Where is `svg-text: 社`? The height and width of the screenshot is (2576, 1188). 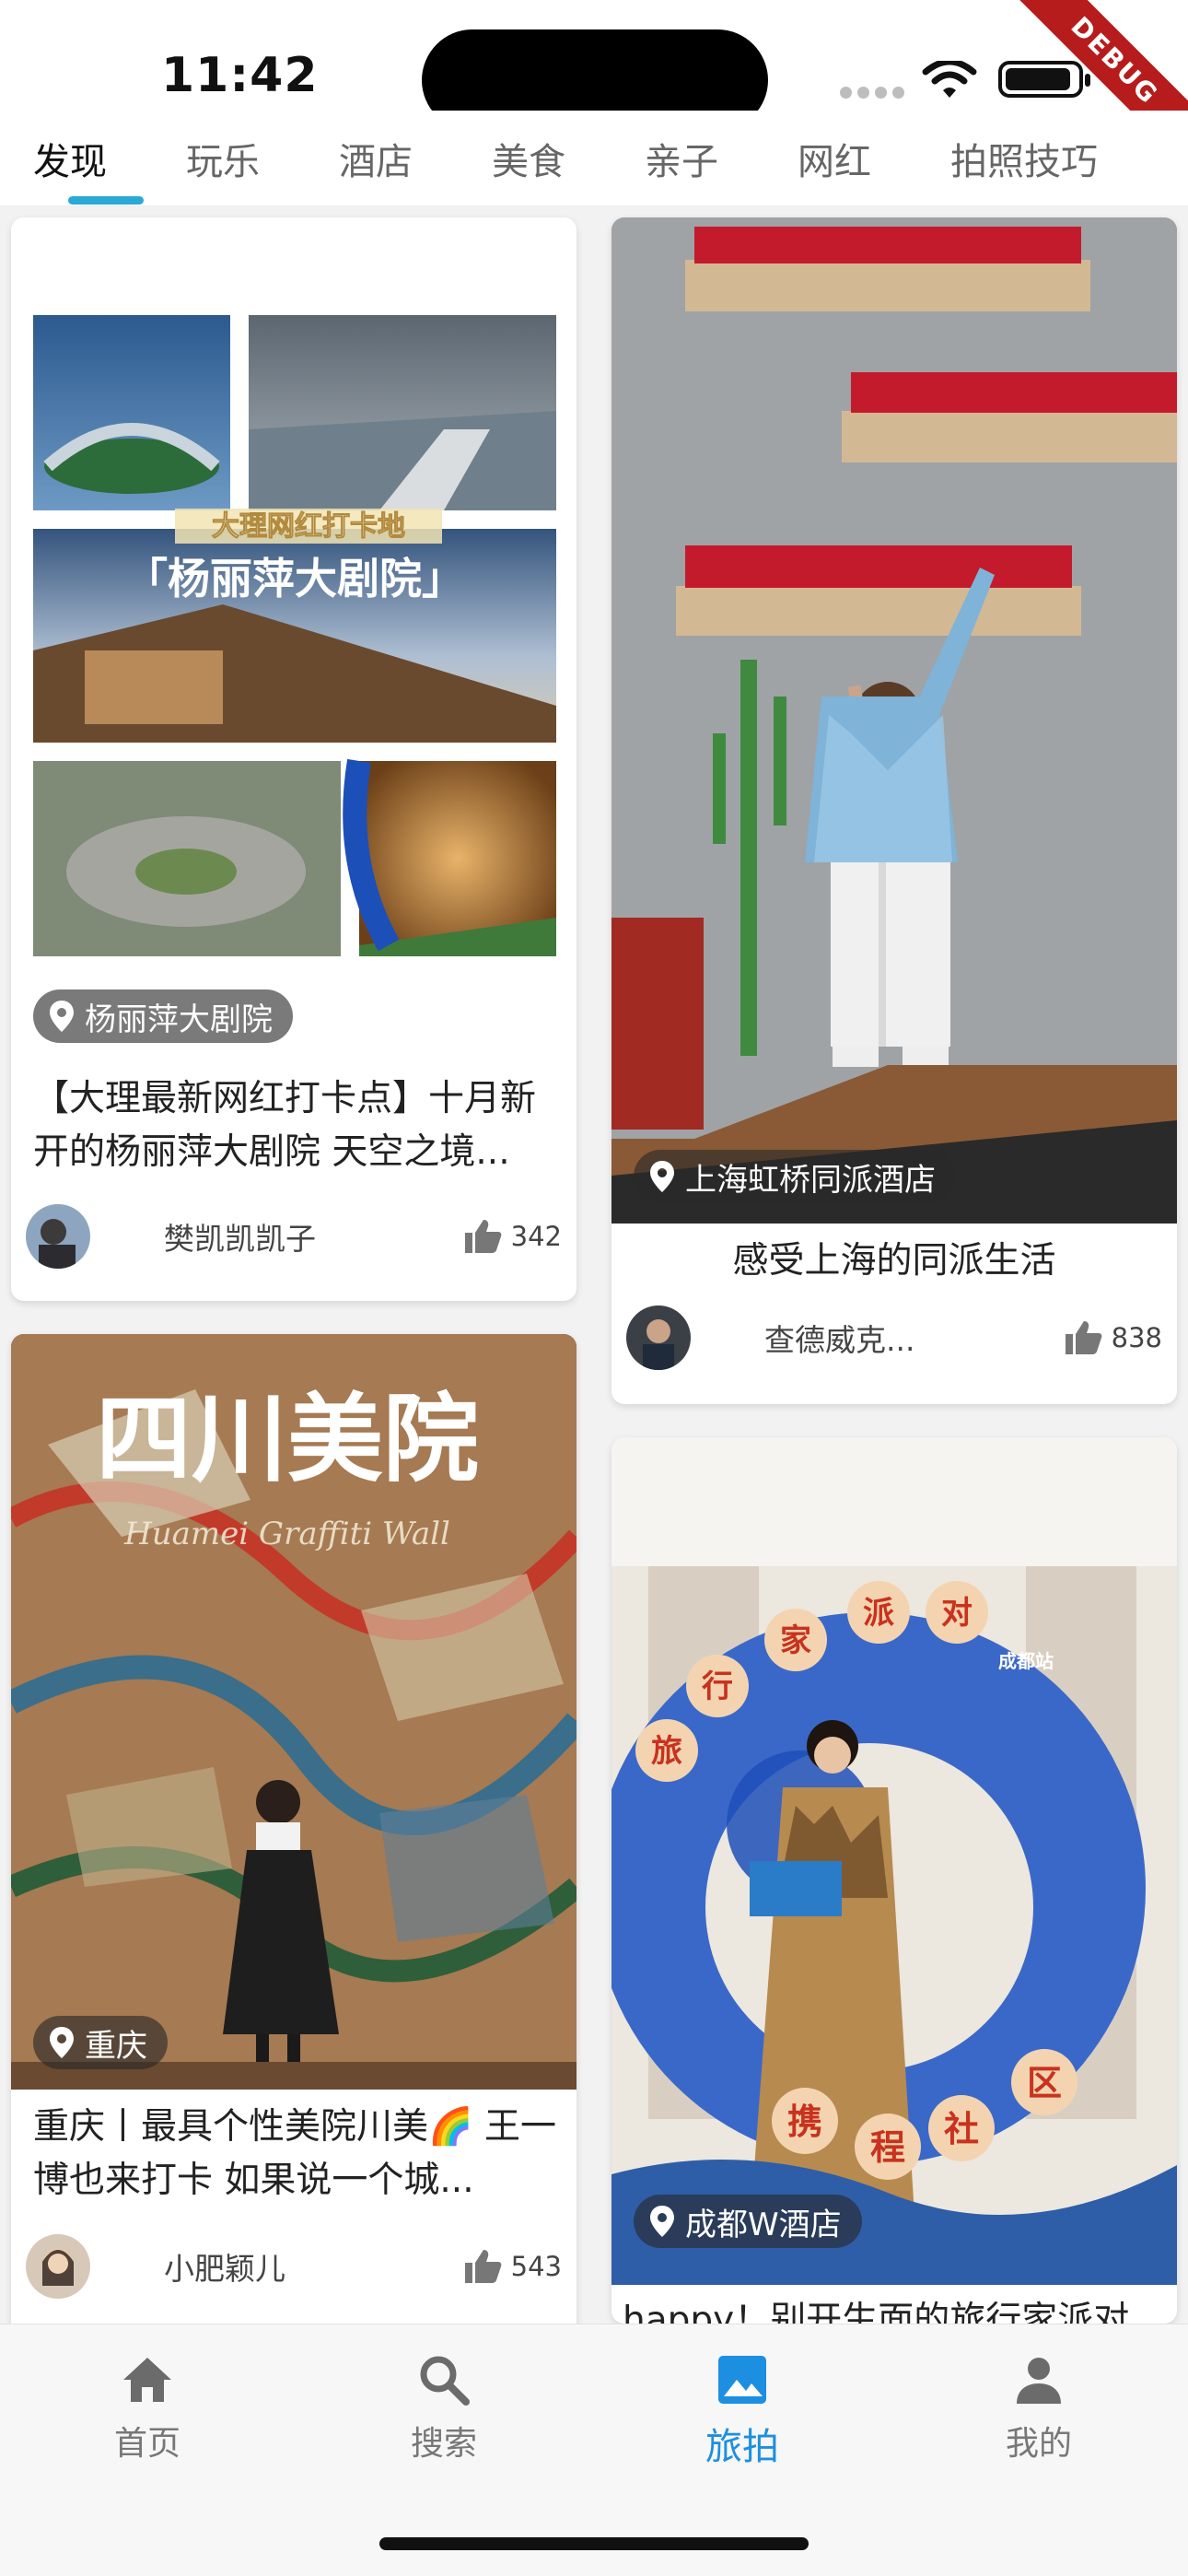 svg-text: 社 is located at coordinates (961, 2129).